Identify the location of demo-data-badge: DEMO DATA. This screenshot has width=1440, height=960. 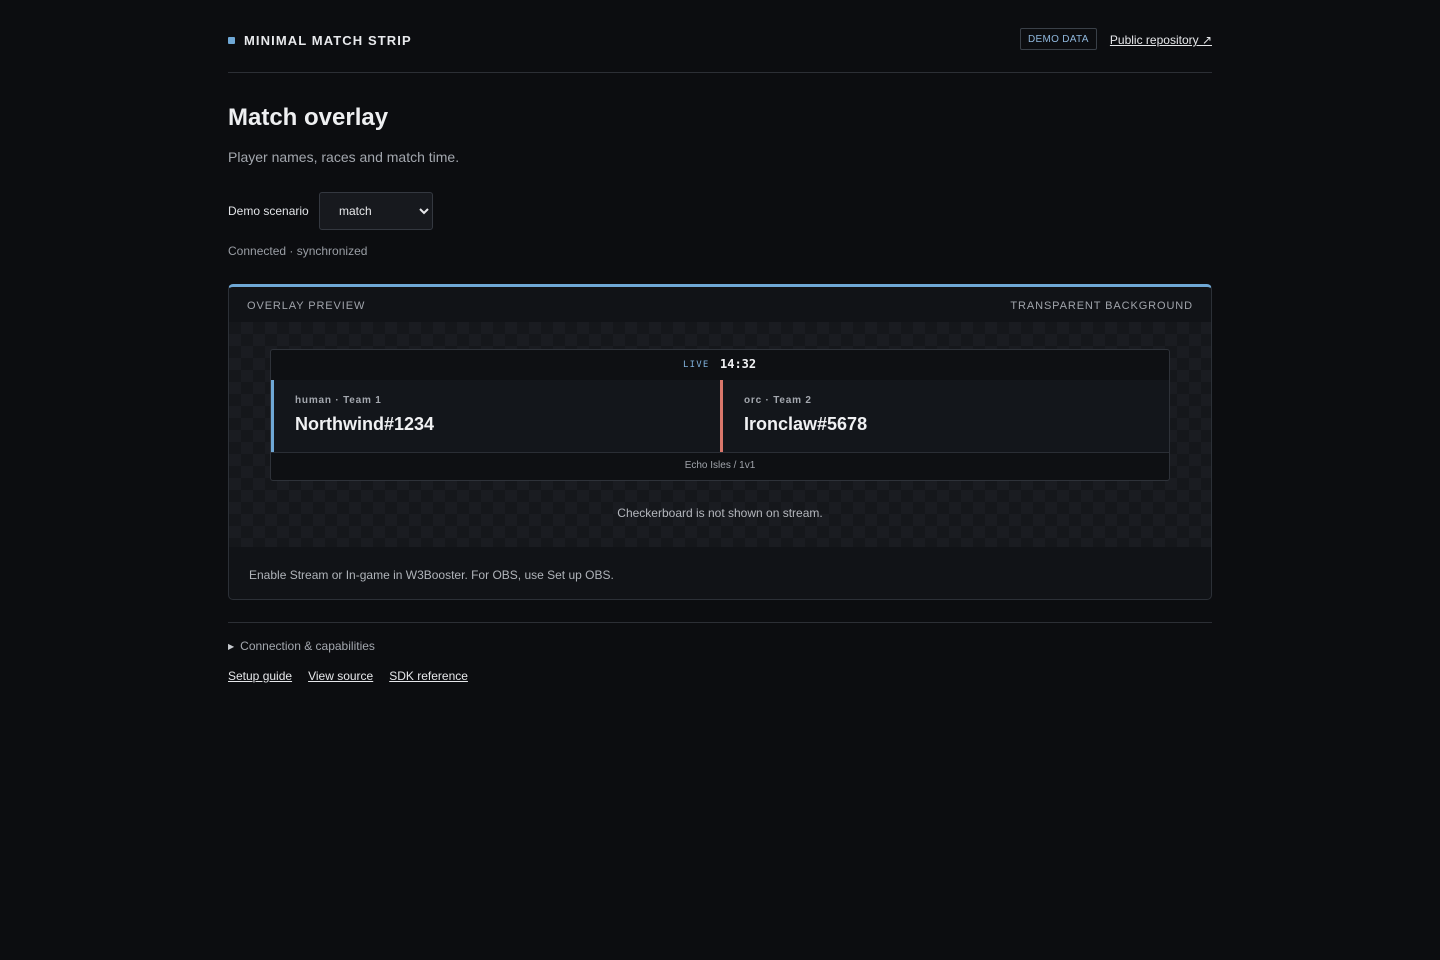
(1058, 39).